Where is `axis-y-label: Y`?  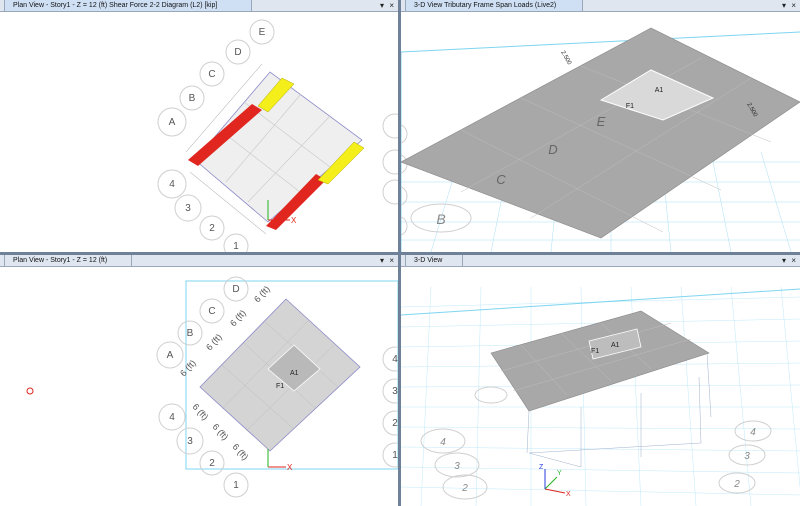
axis-y-label: Y is located at coordinates (559, 473).